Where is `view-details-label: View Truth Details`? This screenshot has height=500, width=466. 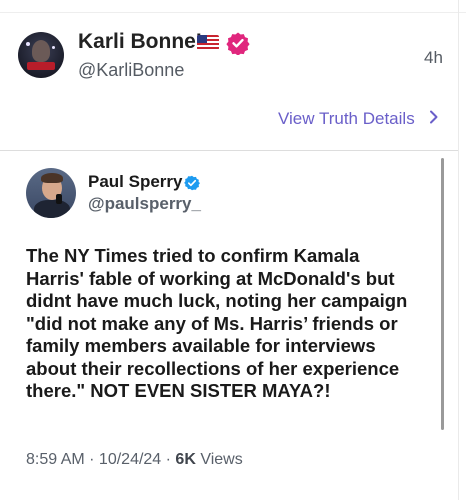 view-details-label: View Truth Details is located at coordinates (346, 118).